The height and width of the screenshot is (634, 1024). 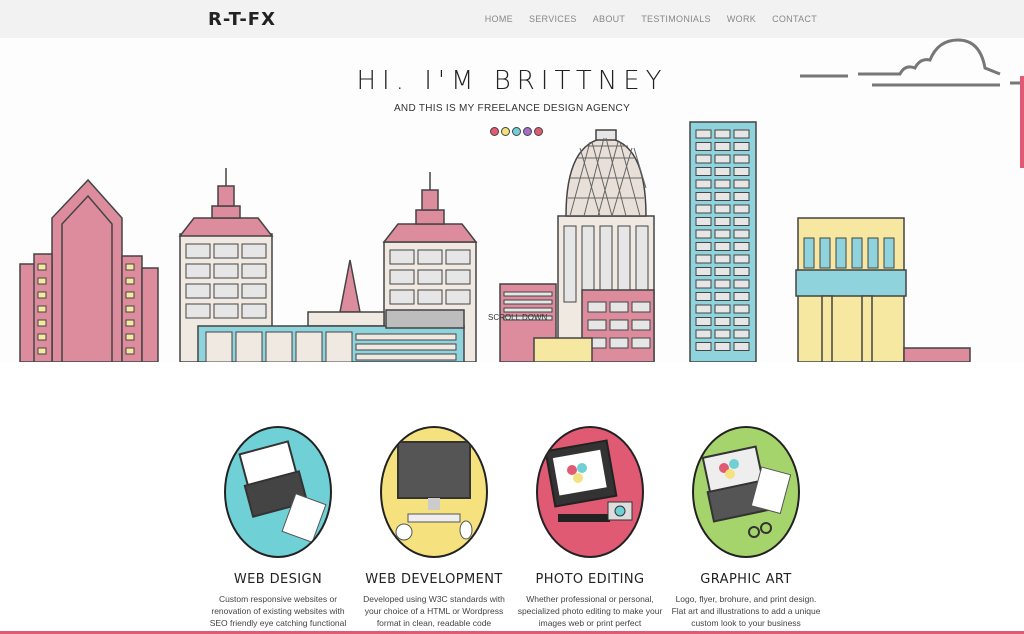 What do you see at coordinates (1022, 122) in the screenshot?
I see `scrollbar-accent` at bounding box center [1022, 122].